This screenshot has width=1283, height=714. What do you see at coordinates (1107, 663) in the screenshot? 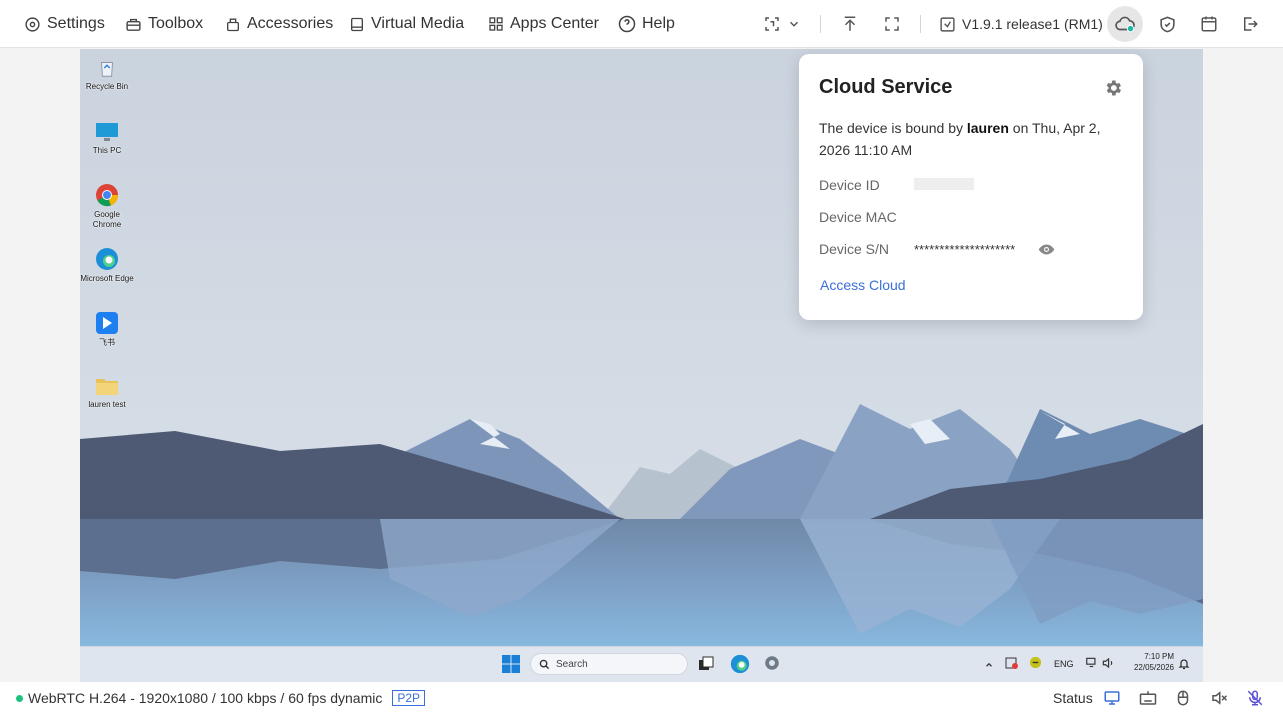
I see `volume-icon` at bounding box center [1107, 663].